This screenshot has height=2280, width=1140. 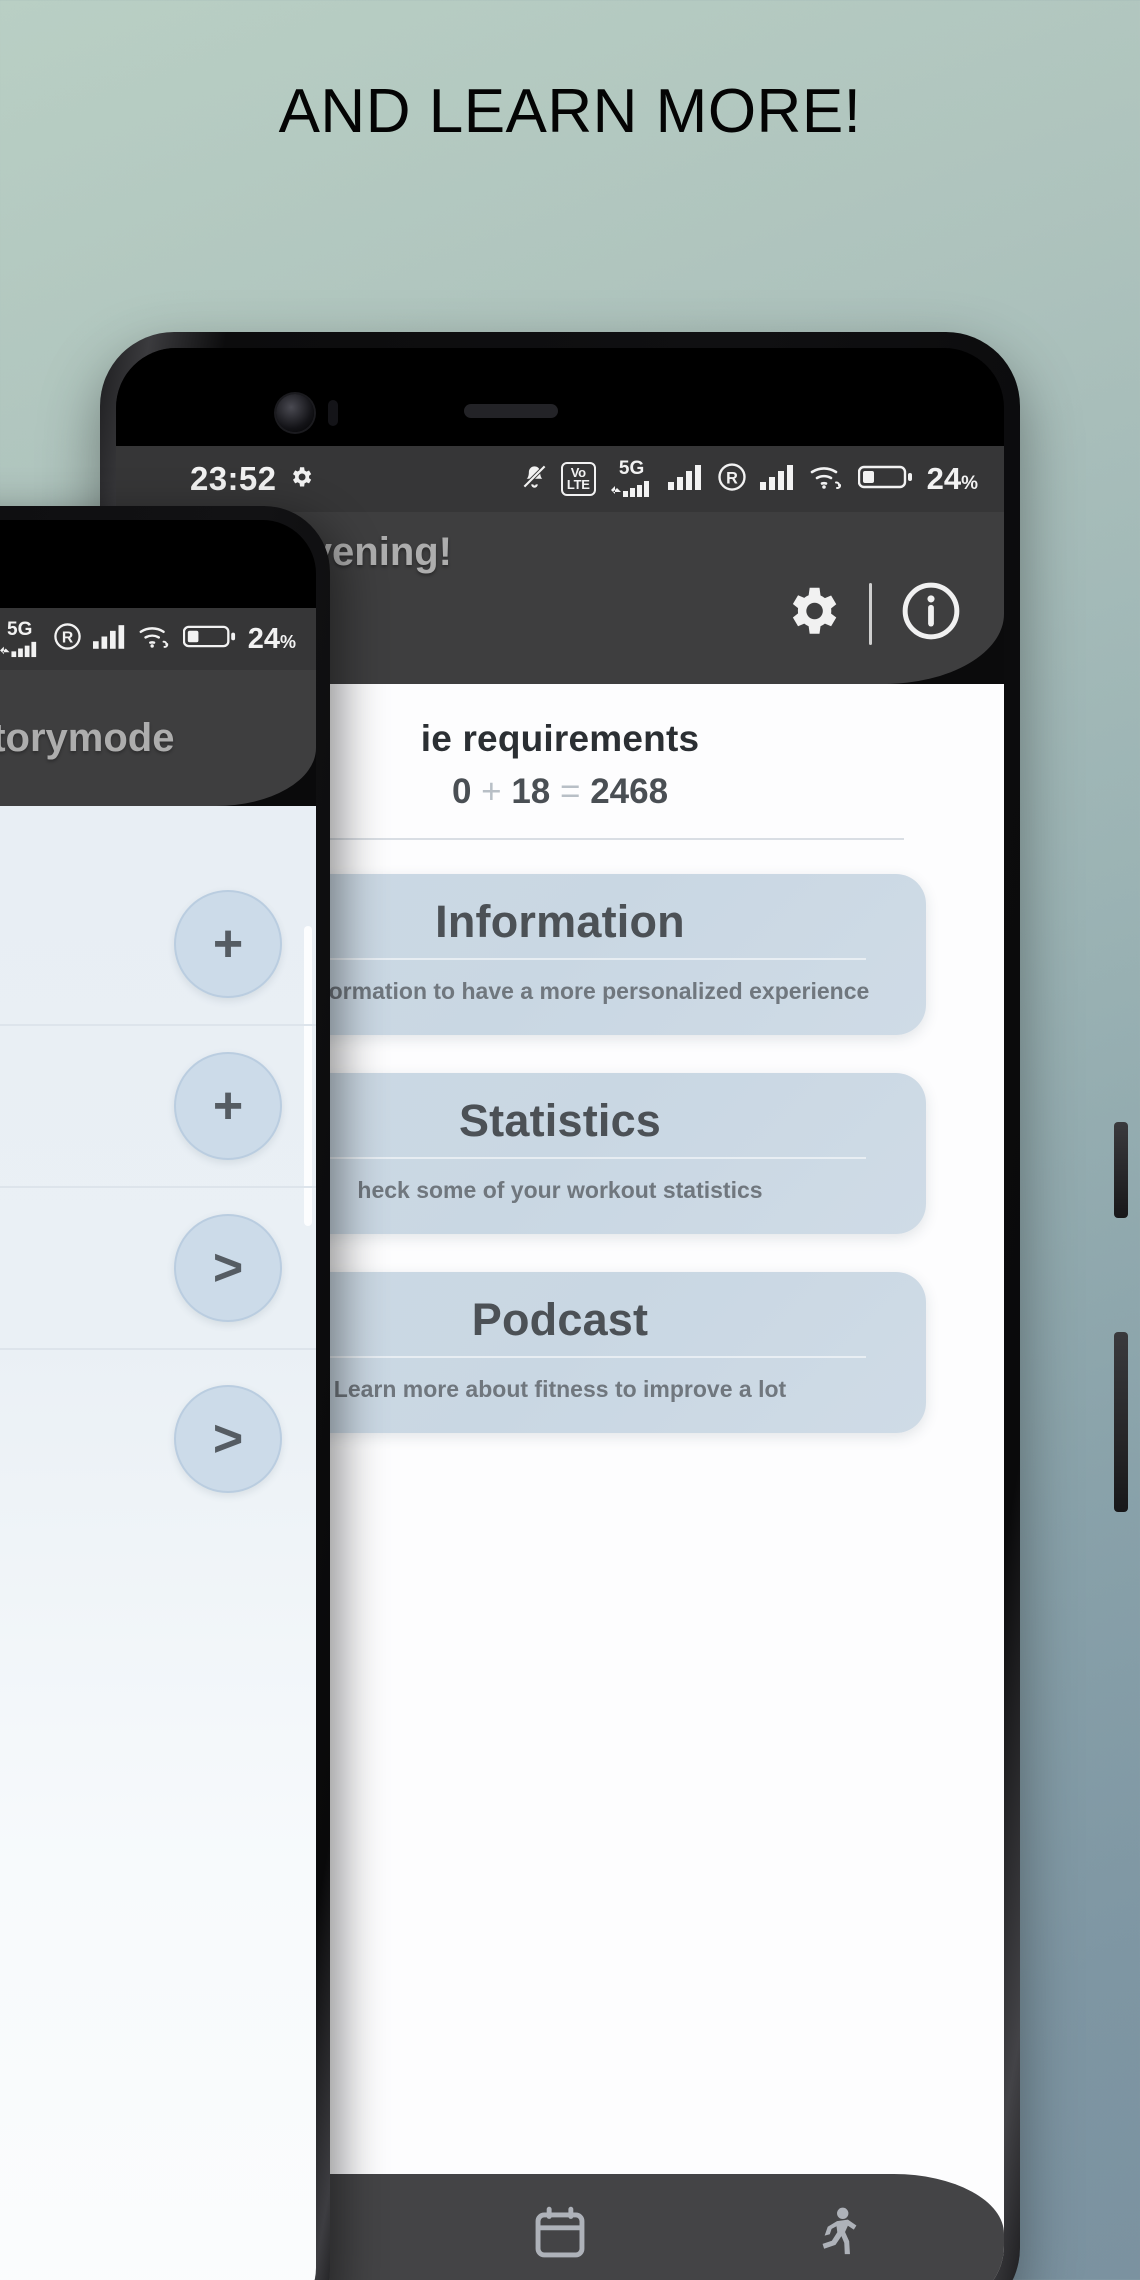 I want to click on signal-bars-icon-secondary, so click(x=777, y=479).